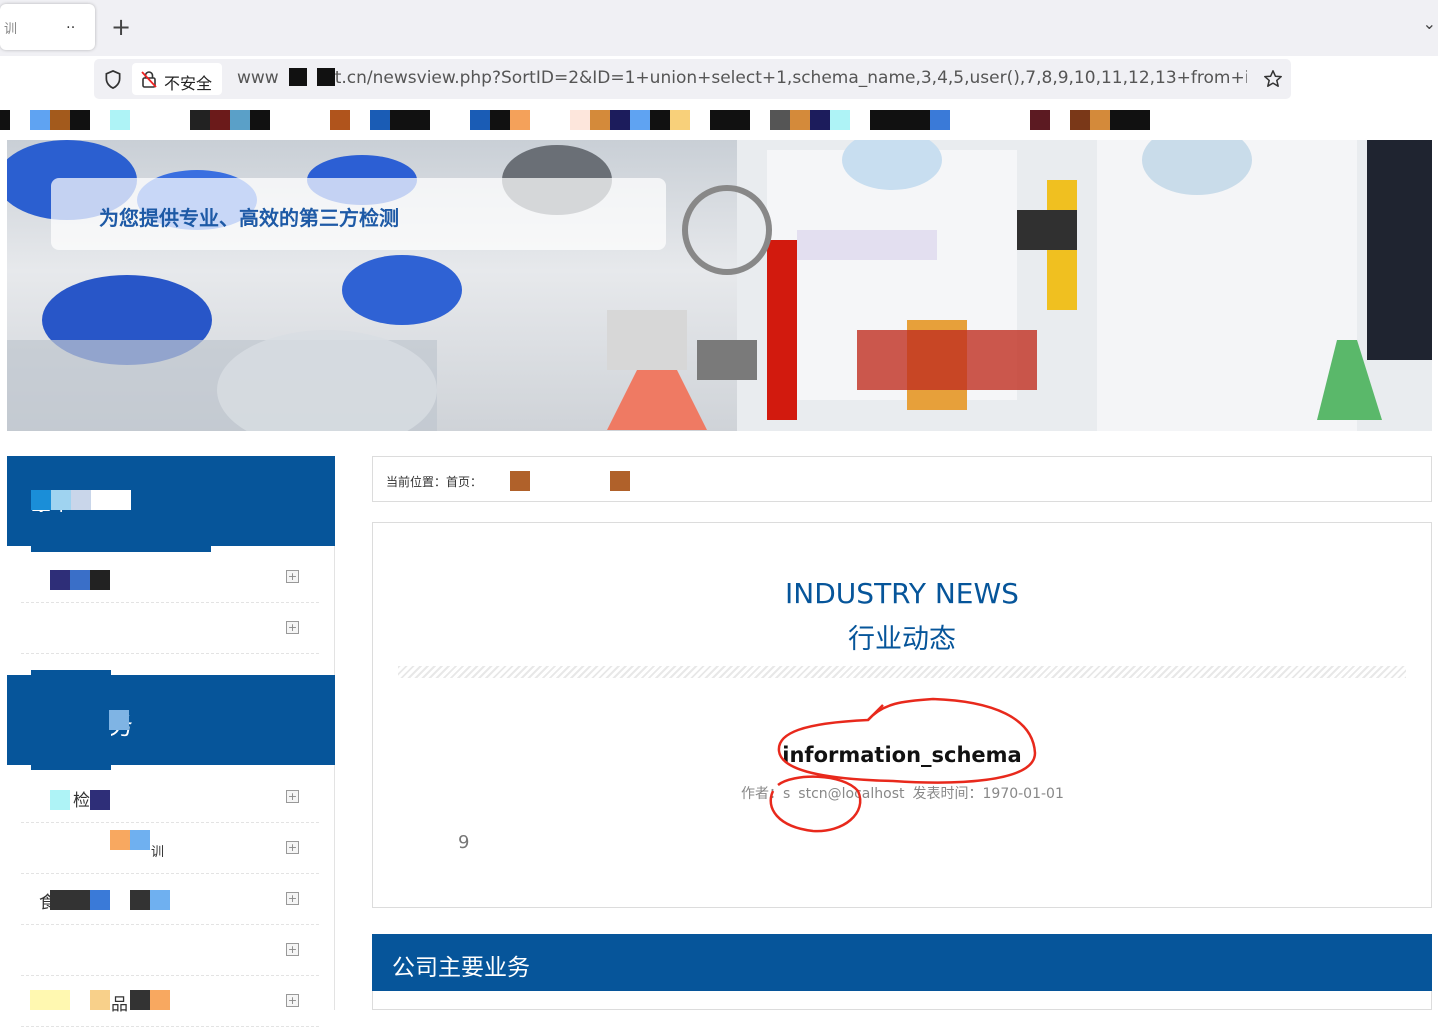 The width and height of the screenshot is (1438, 1027). I want to click on breadcrumb-text: 当前位置：首页：, so click(434, 482).